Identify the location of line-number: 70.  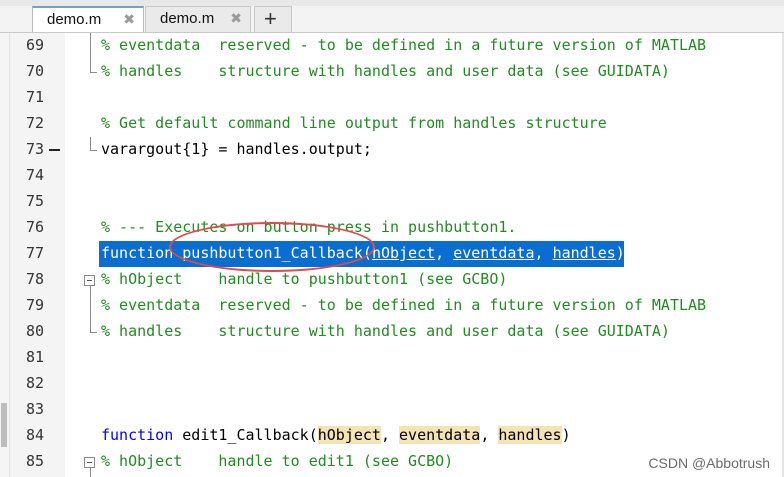
(34, 71).